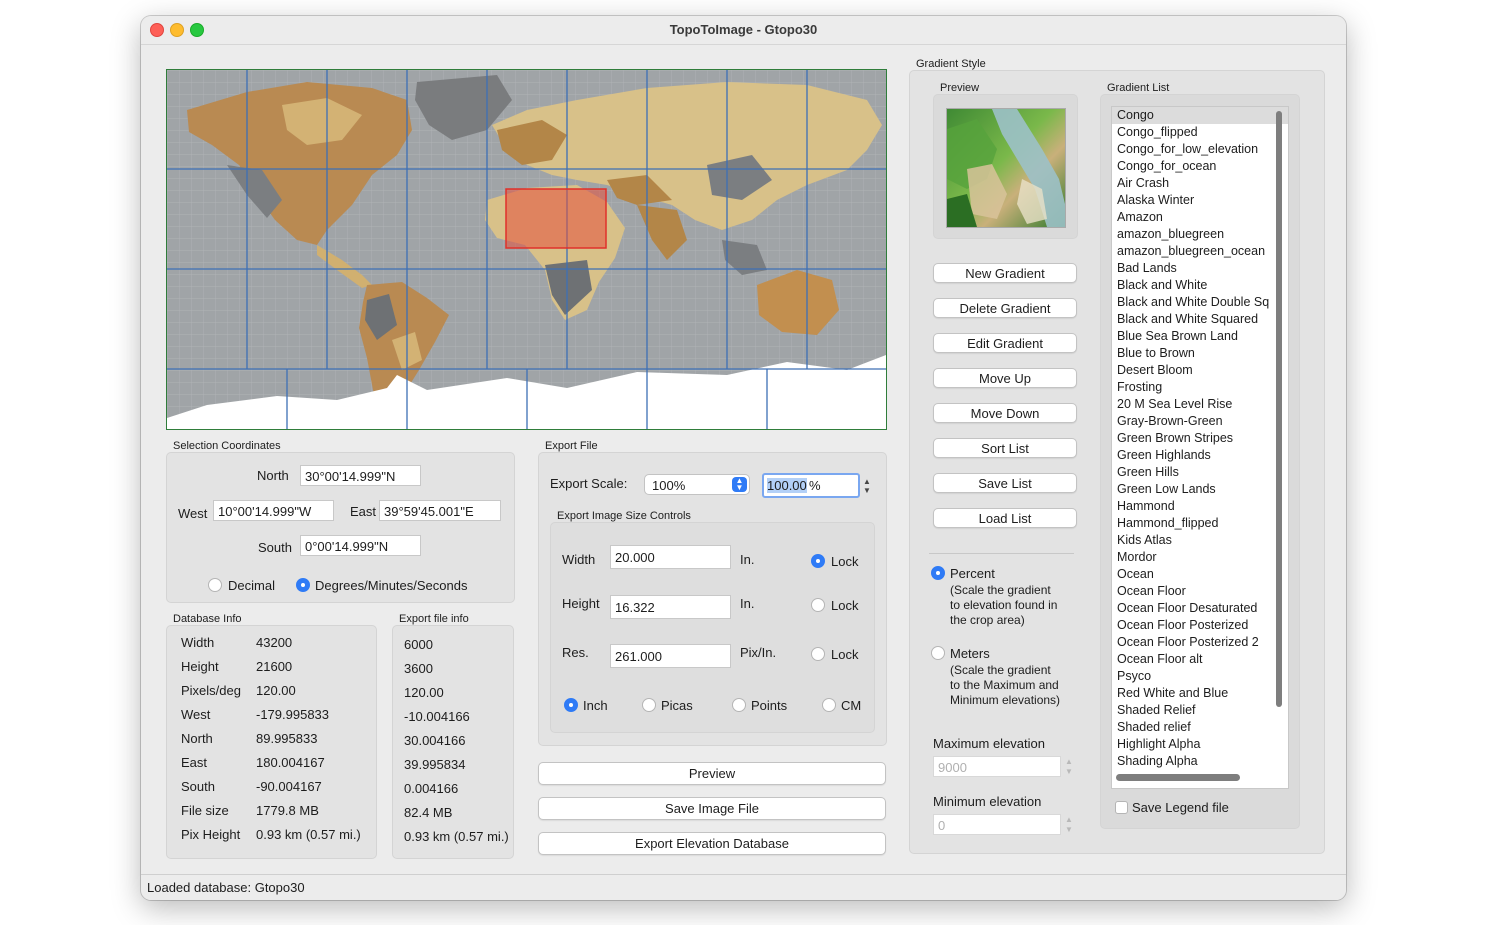 The height and width of the screenshot is (925, 1500). I want to click on gradient-list-item: Kids Atlas, so click(1200, 540).